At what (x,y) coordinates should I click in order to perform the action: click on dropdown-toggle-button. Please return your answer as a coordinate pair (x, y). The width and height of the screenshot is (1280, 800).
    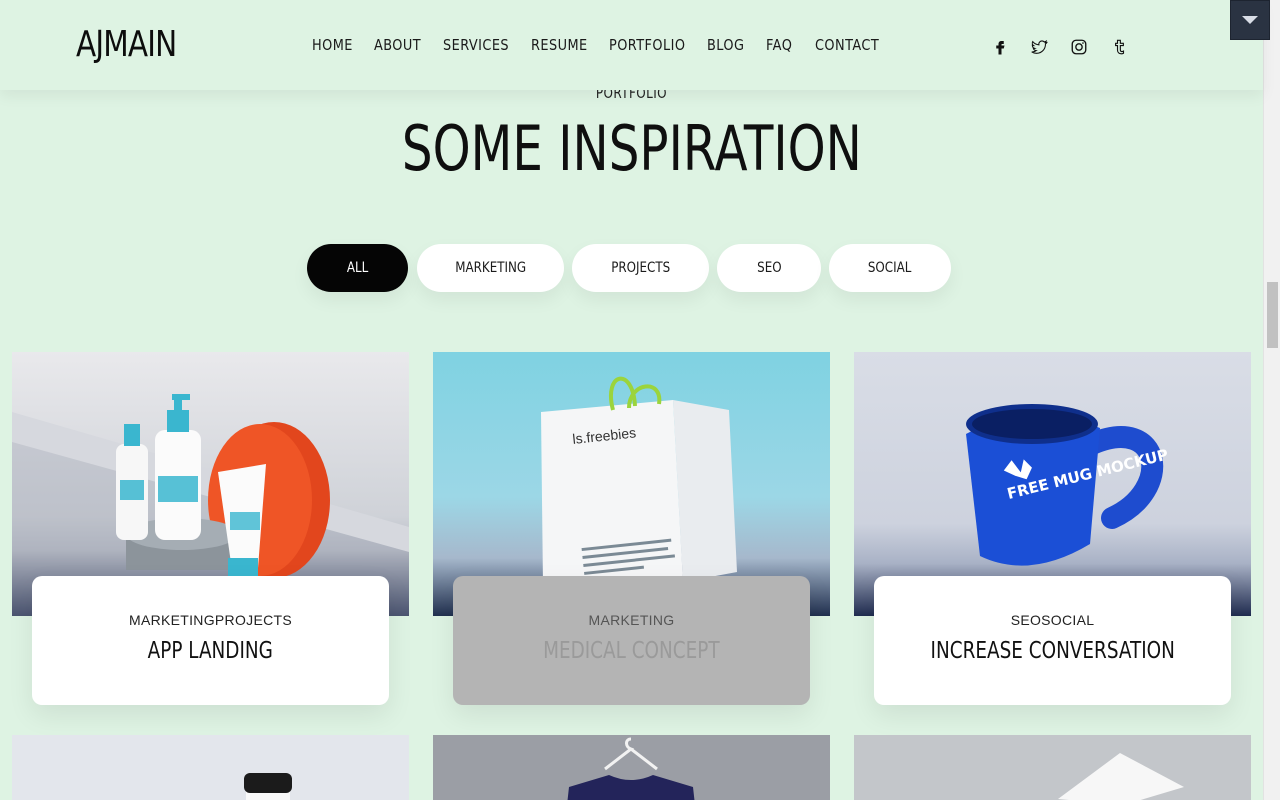
    Looking at the image, I should click on (1250, 20).